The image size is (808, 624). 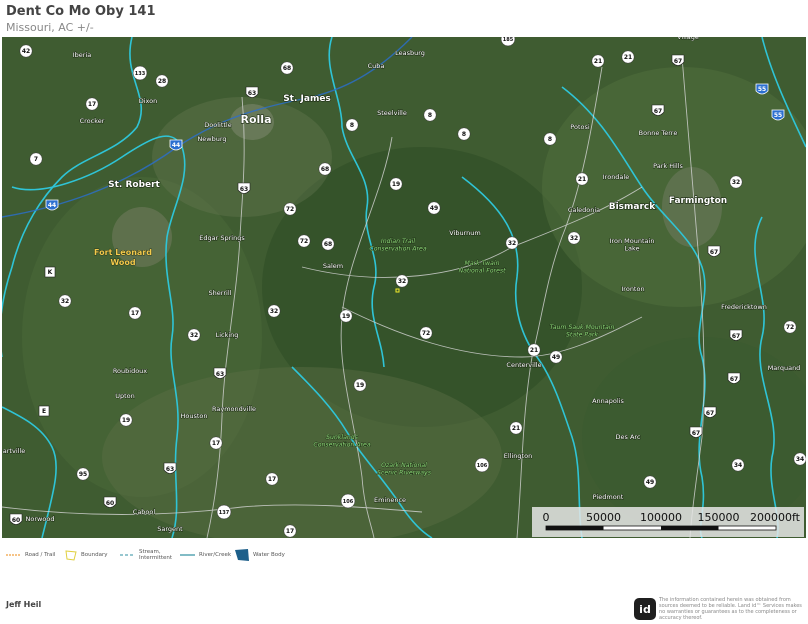 What do you see at coordinates (92, 121) in the screenshot?
I see `town-label-crocker: Crocker` at bounding box center [92, 121].